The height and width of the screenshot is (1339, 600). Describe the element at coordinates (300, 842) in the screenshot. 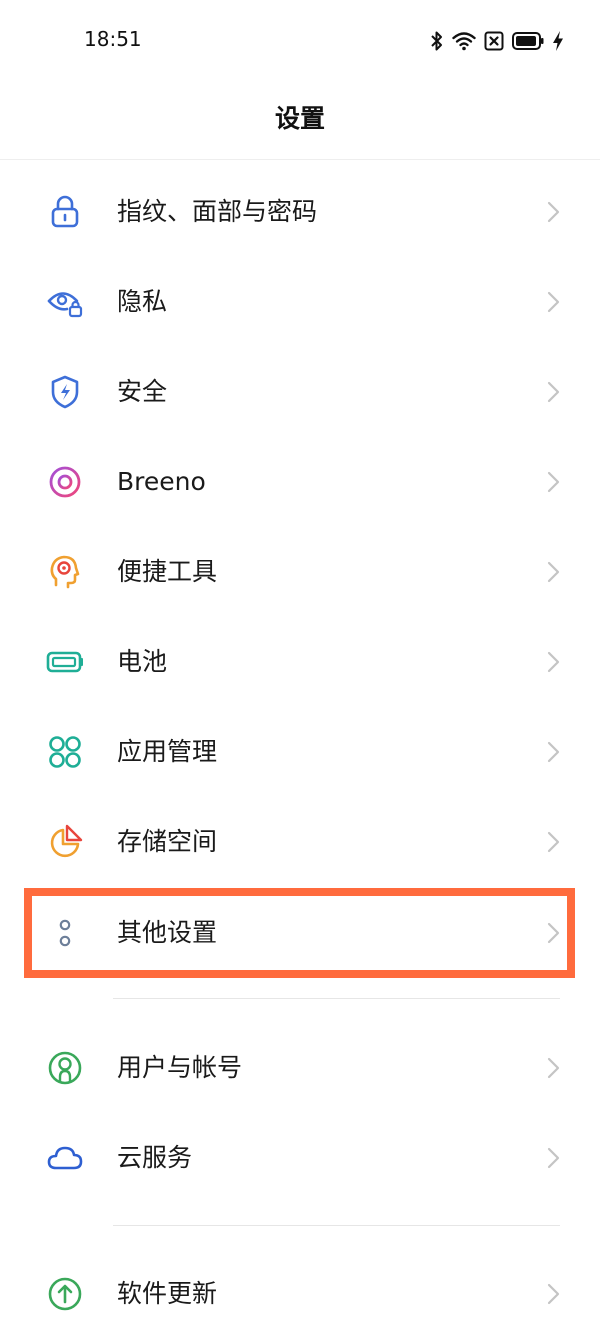

I see `settings-item-storage: 存储空间` at that location.